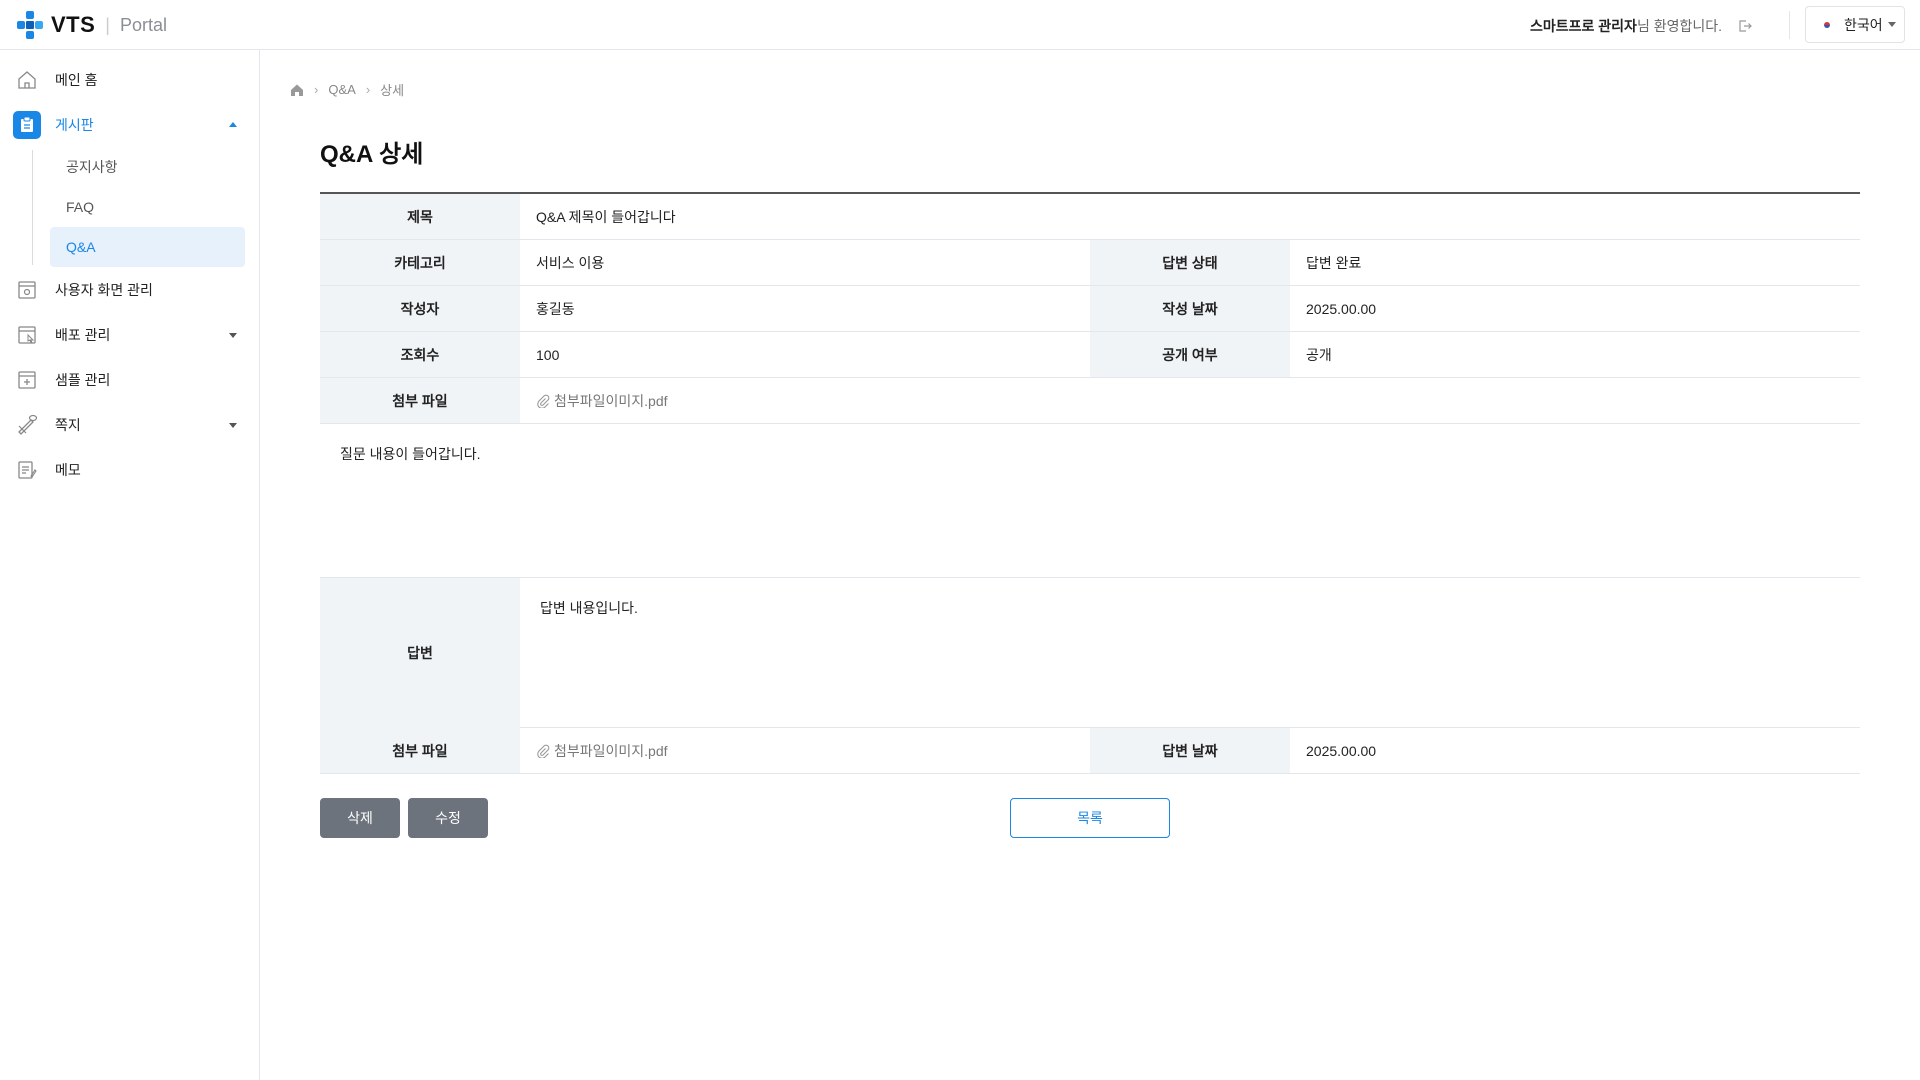 This screenshot has height=1080, width=1920. I want to click on chevron-up-icon, so click(233, 124).